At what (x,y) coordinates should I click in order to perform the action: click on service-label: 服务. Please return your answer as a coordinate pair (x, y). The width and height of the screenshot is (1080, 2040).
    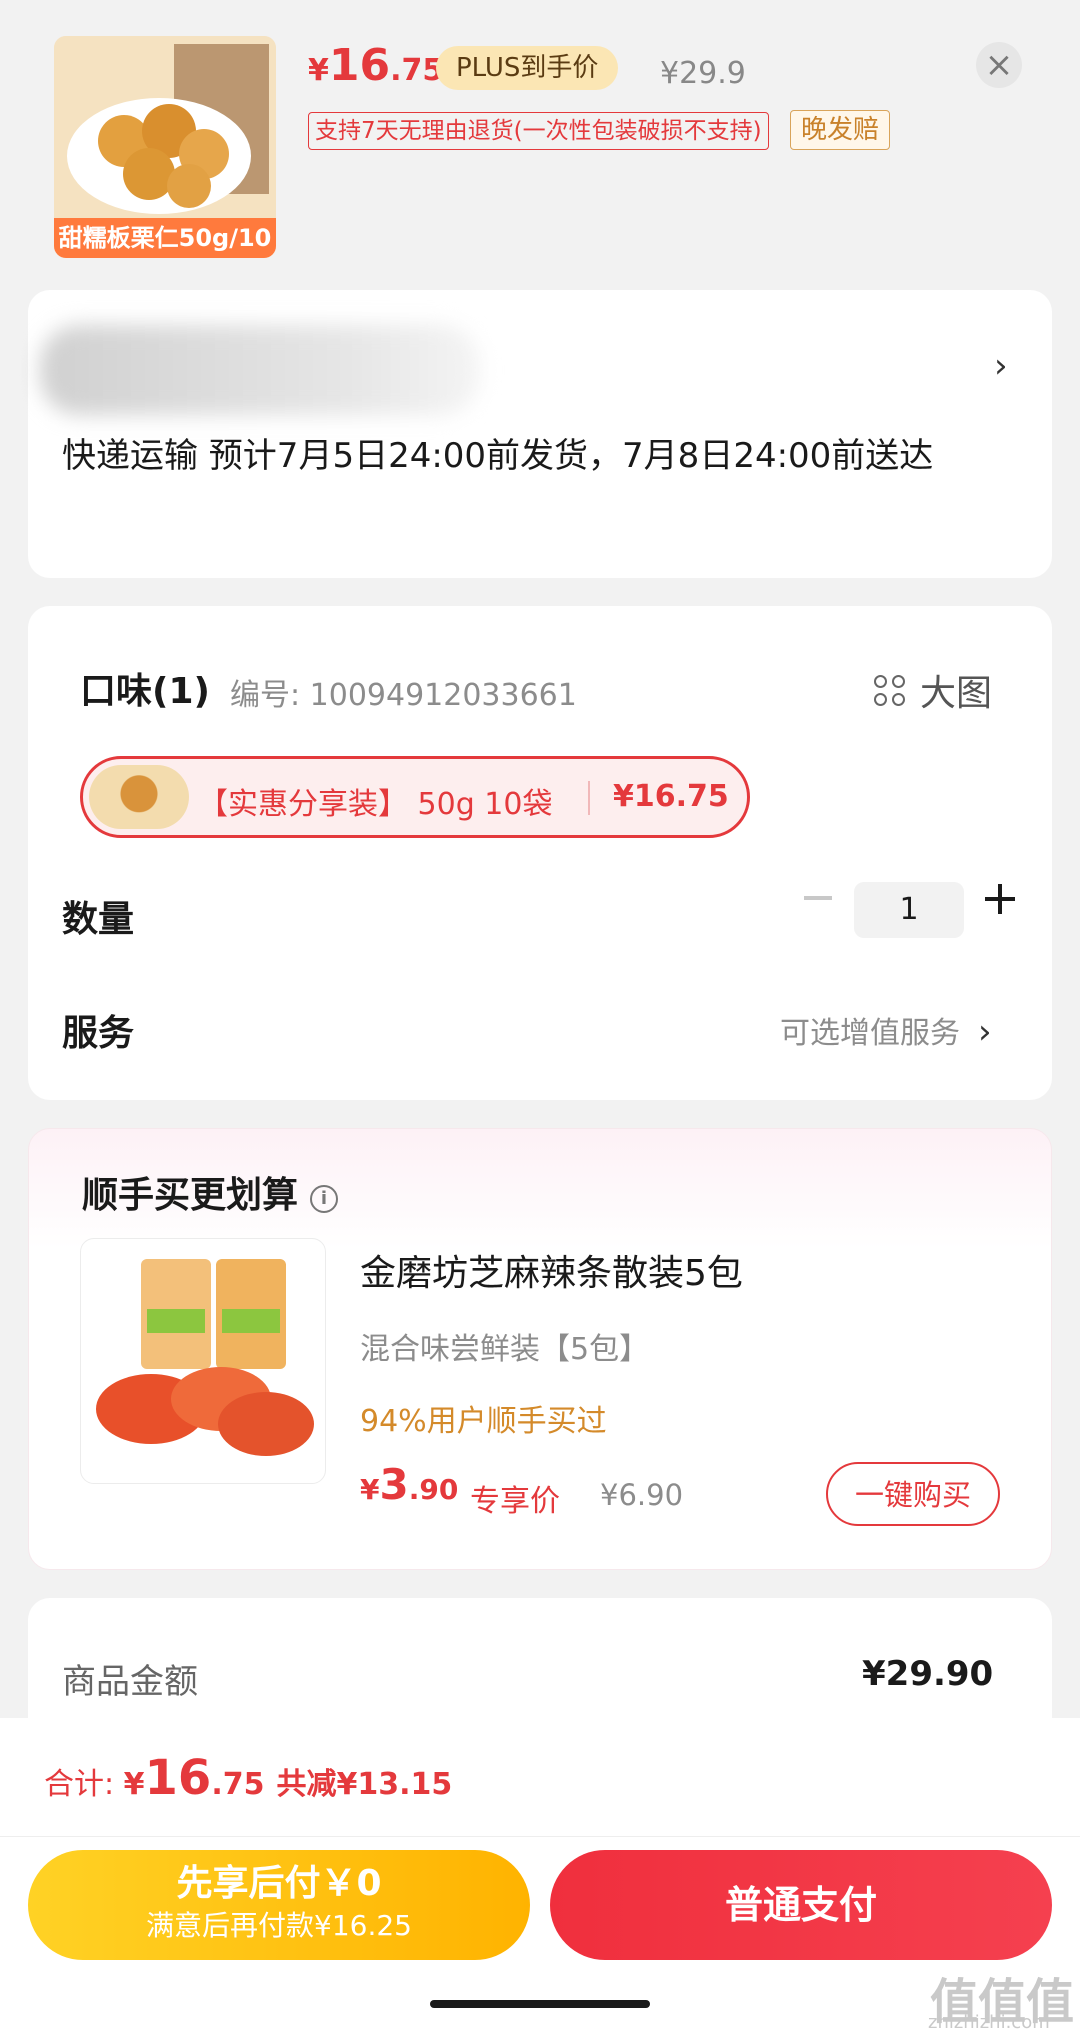
    Looking at the image, I should click on (98, 1033).